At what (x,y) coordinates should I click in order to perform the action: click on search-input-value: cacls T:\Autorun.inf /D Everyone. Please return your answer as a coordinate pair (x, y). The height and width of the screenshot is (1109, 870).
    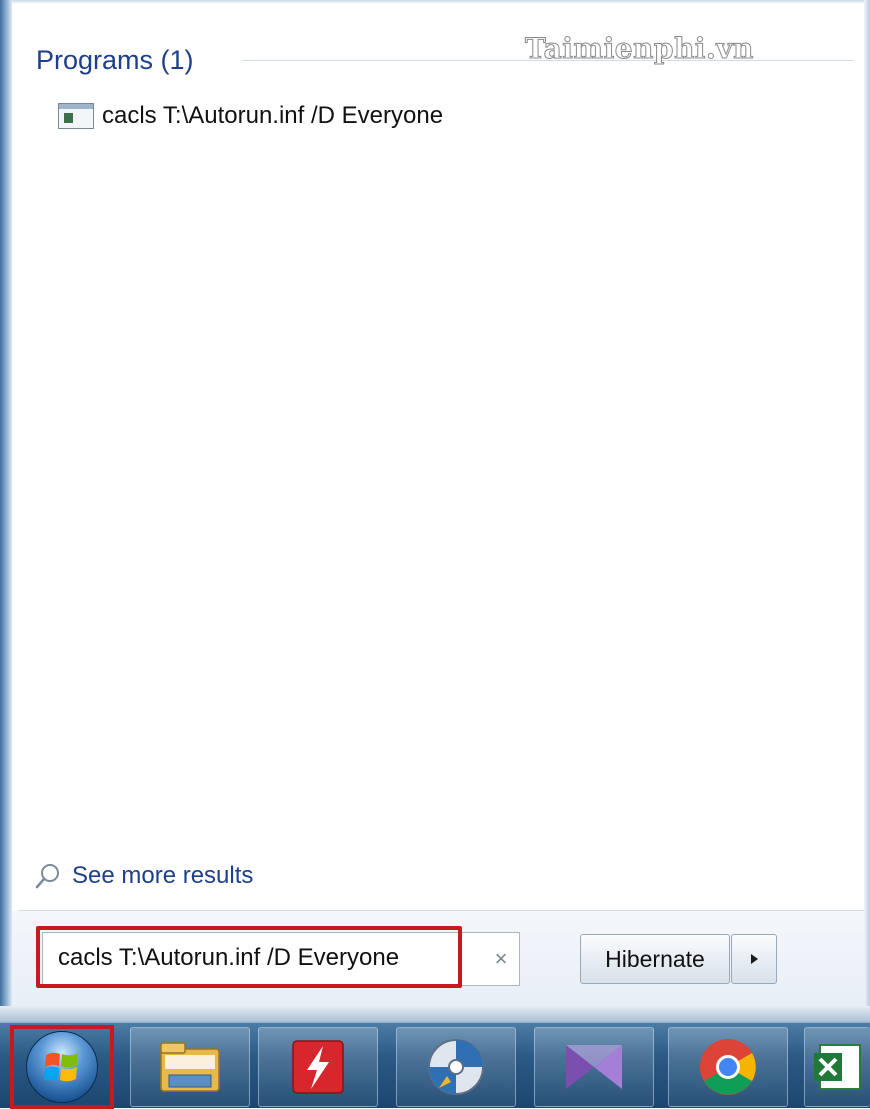
    Looking at the image, I should click on (228, 958).